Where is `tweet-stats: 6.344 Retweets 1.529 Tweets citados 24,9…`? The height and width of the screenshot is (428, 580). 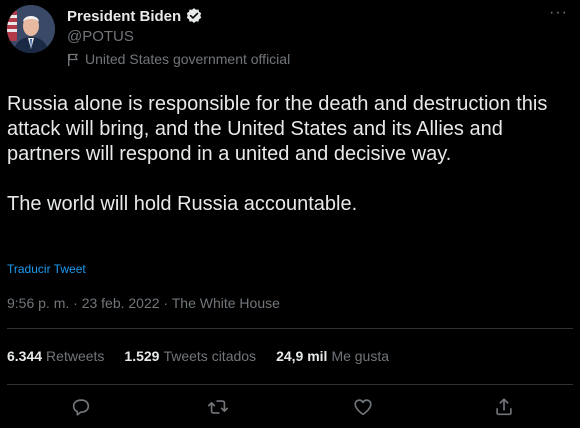 tweet-stats: 6.344 Retweets 1.529 Tweets citados 24,9… is located at coordinates (208, 356).